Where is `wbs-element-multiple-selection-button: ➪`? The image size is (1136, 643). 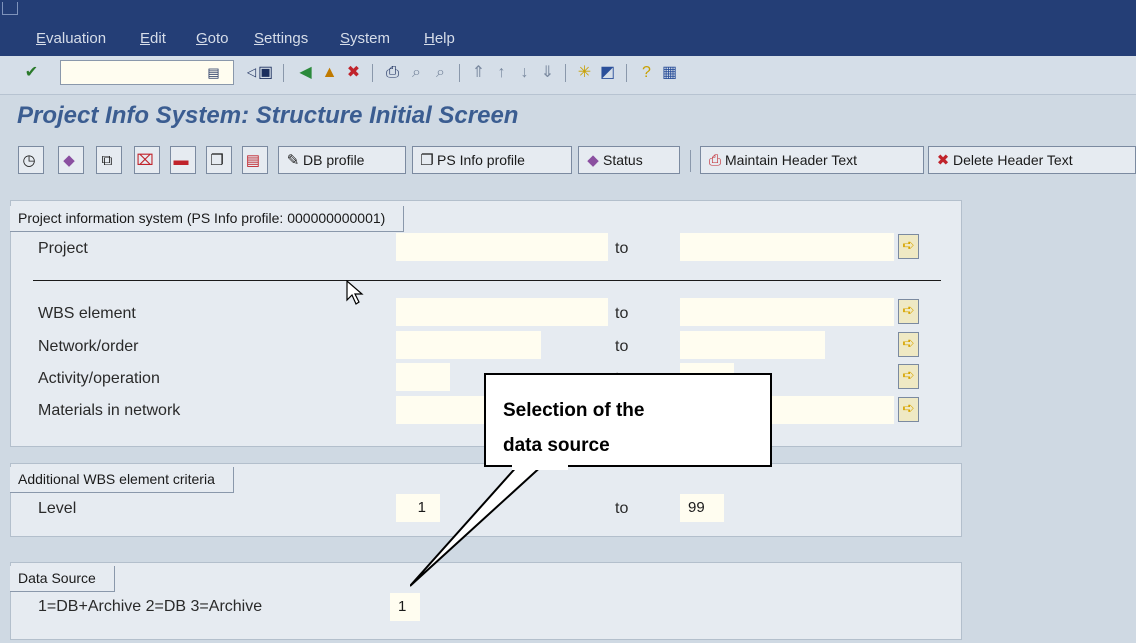 wbs-element-multiple-selection-button: ➪ is located at coordinates (908, 311).